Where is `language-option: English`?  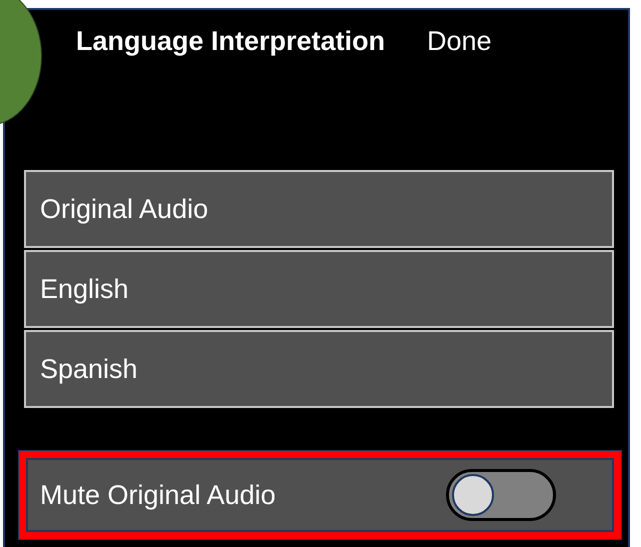 language-option: English is located at coordinates (319, 289).